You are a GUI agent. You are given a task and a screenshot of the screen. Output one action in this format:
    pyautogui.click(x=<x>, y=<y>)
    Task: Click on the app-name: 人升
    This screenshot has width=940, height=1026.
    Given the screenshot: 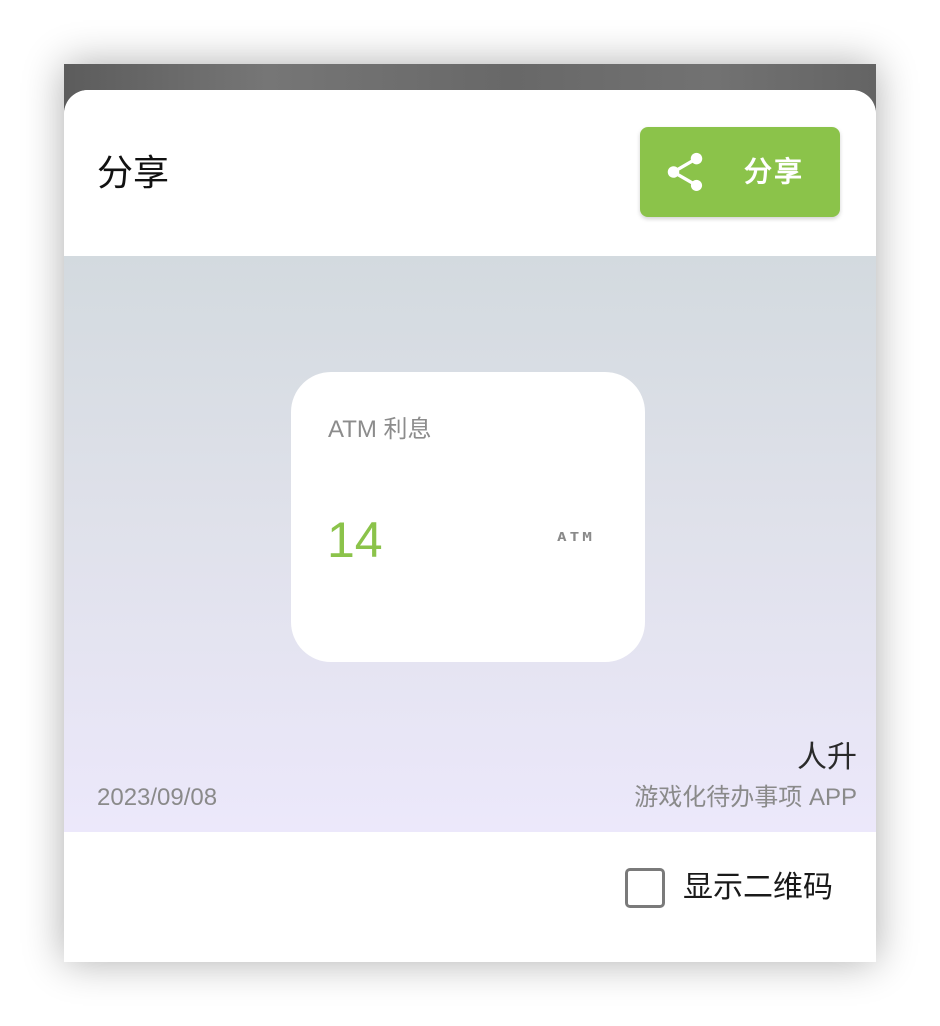 What is the action you would take?
    pyautogui.click(x=827, y=757)
    